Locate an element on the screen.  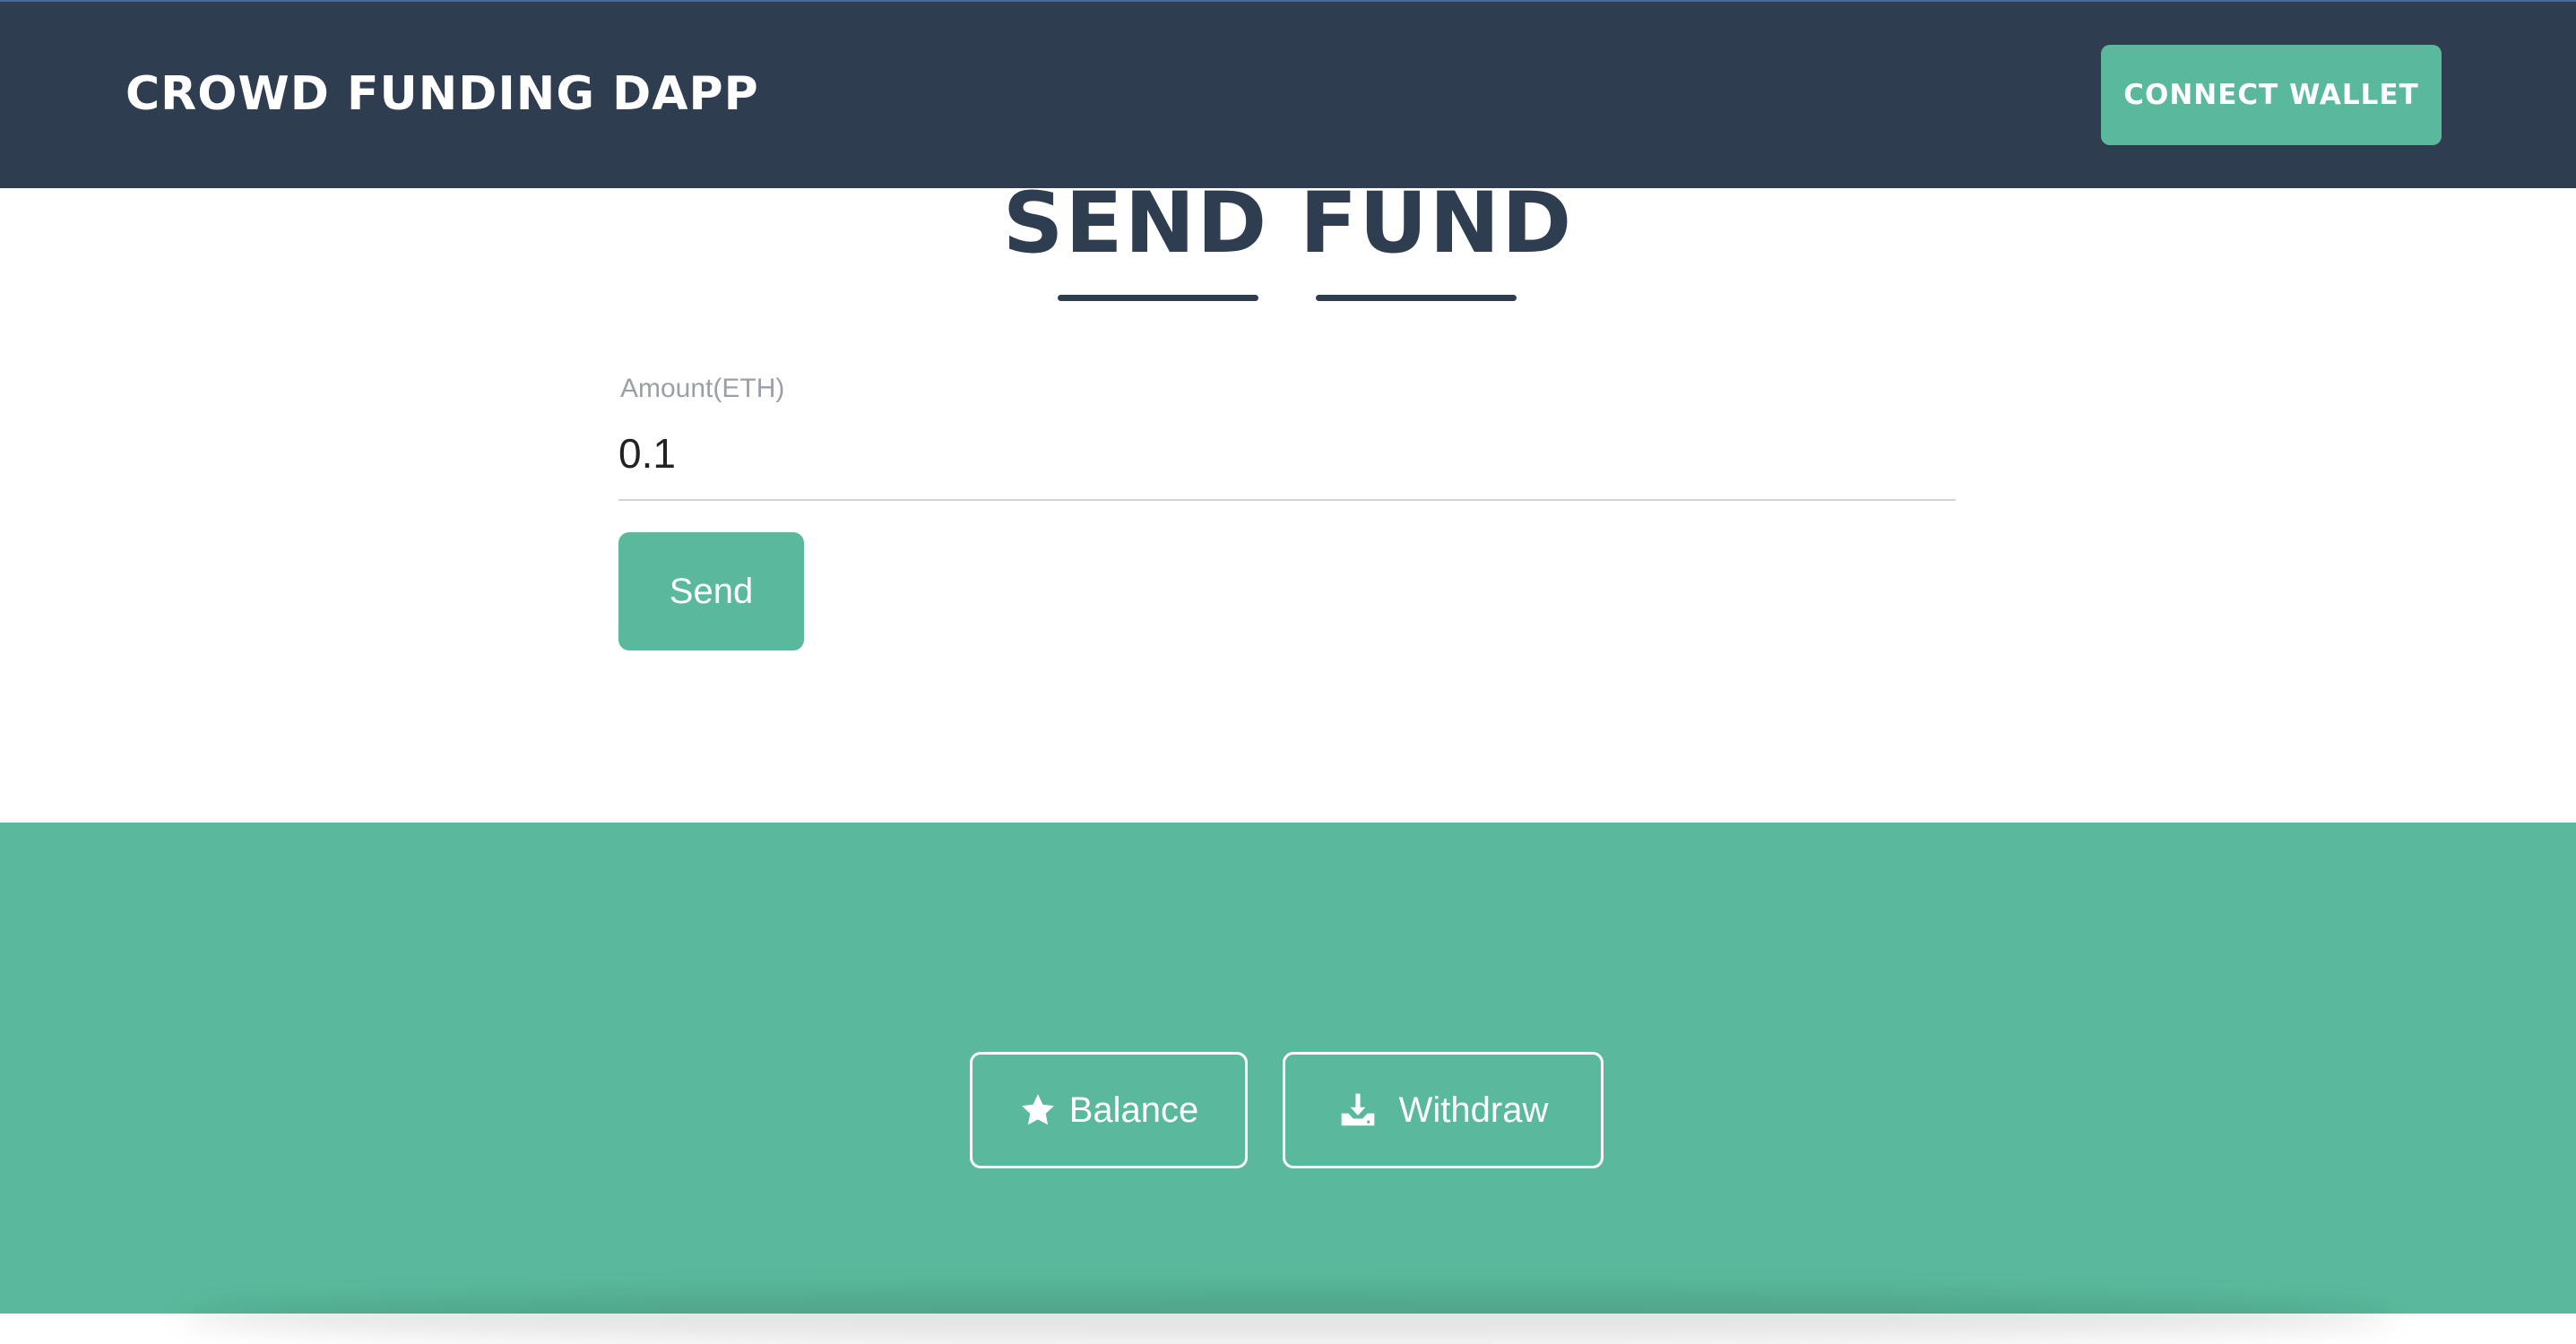
top-accent-line is located at coordinates (1288, 1).